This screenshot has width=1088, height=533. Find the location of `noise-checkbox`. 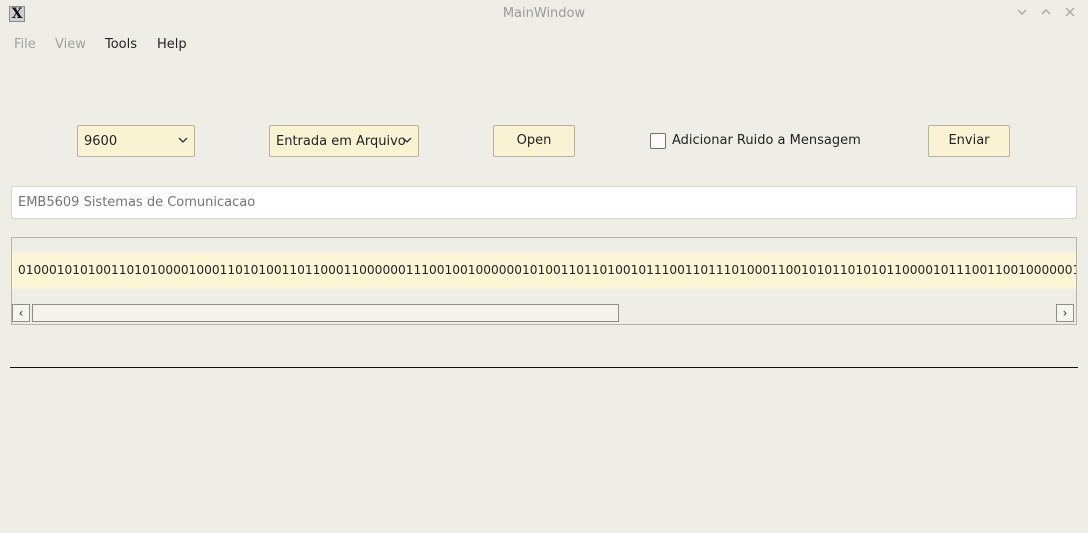

noise-checkbox is located at coordinates (658, 141).